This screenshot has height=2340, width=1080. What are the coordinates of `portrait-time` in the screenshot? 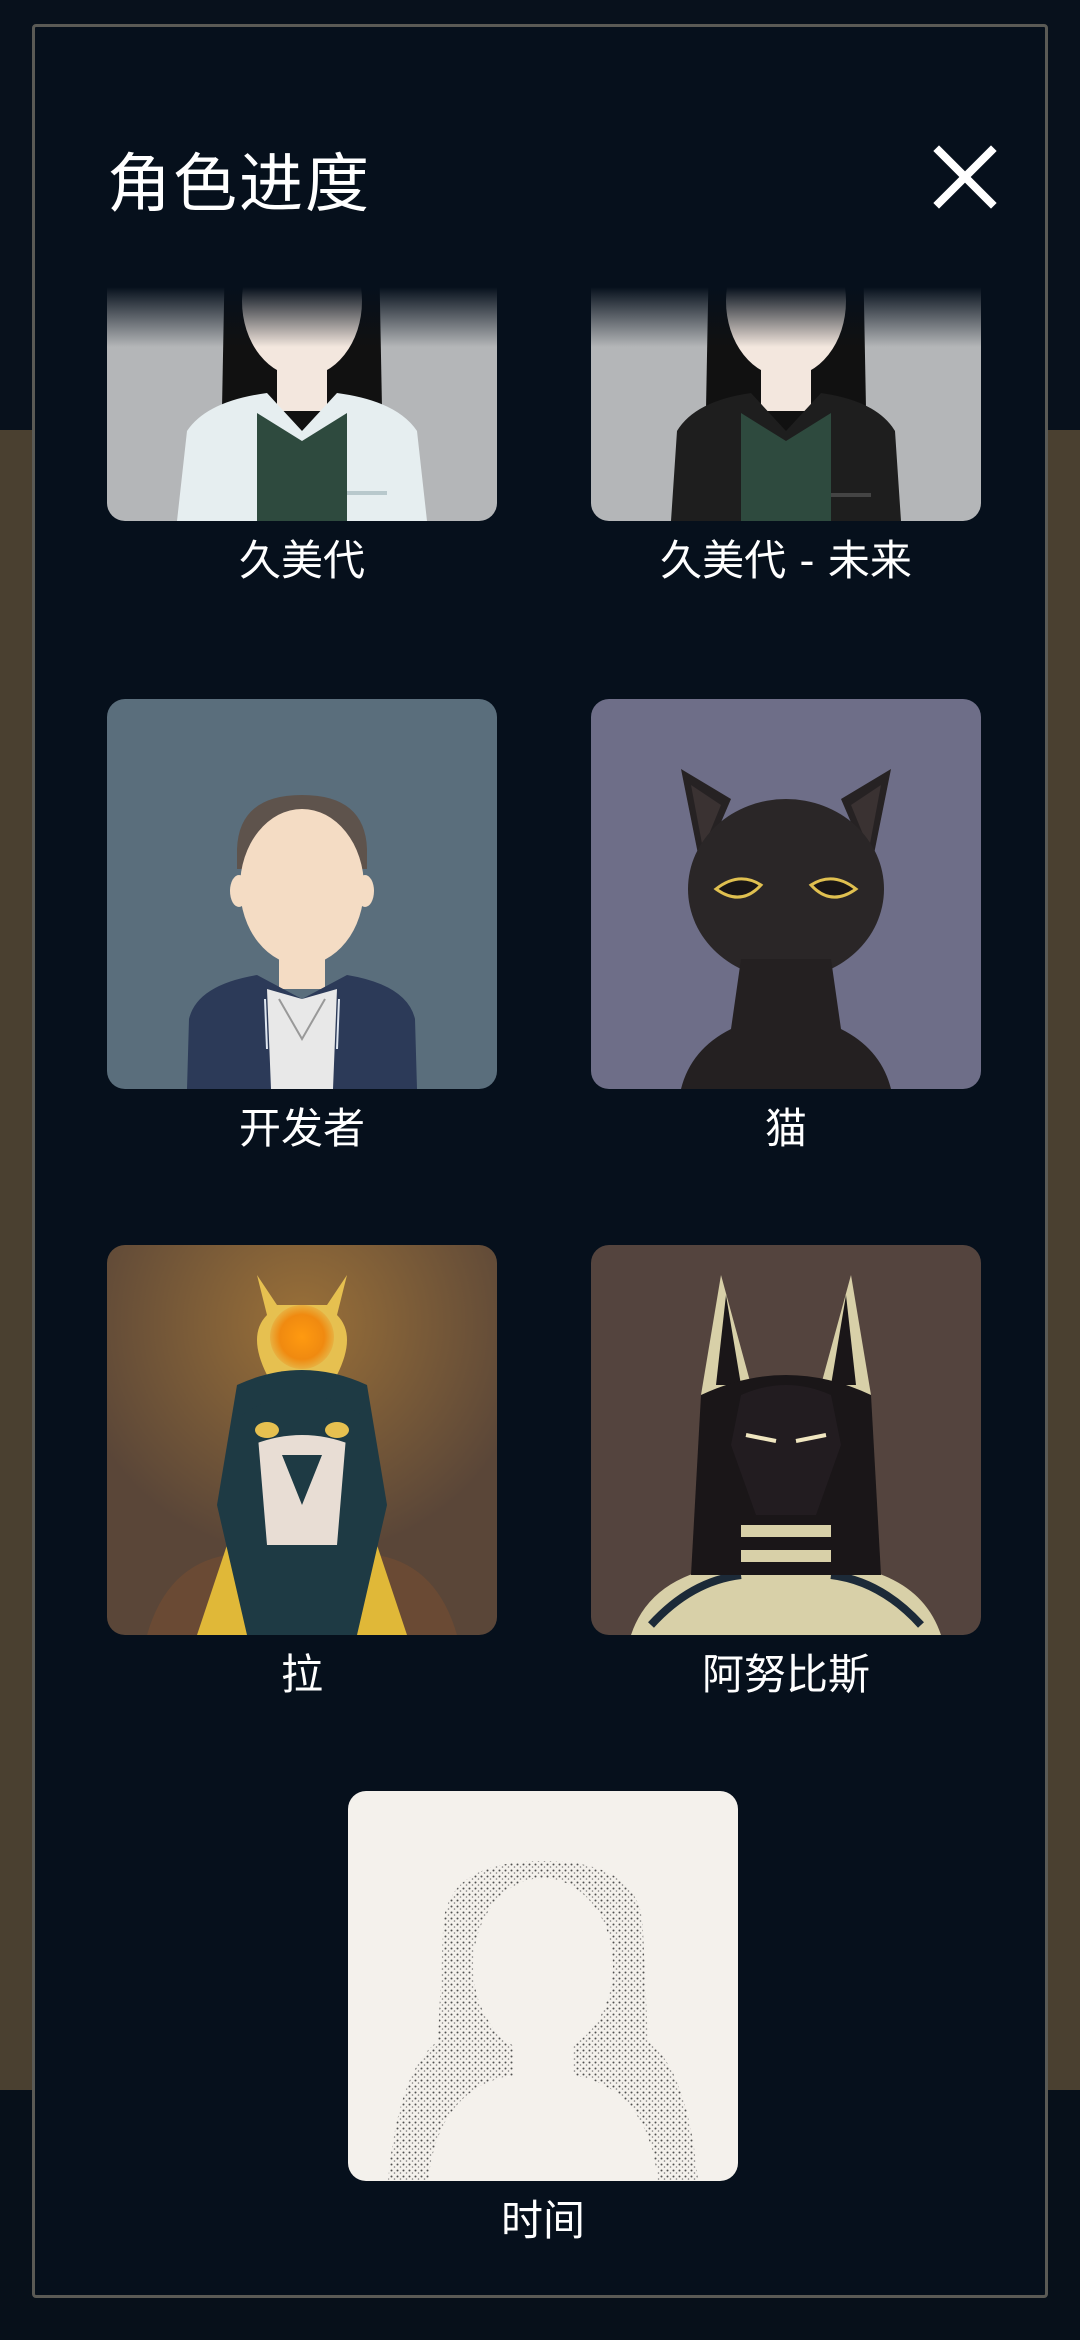 It's located at (543, 1986).